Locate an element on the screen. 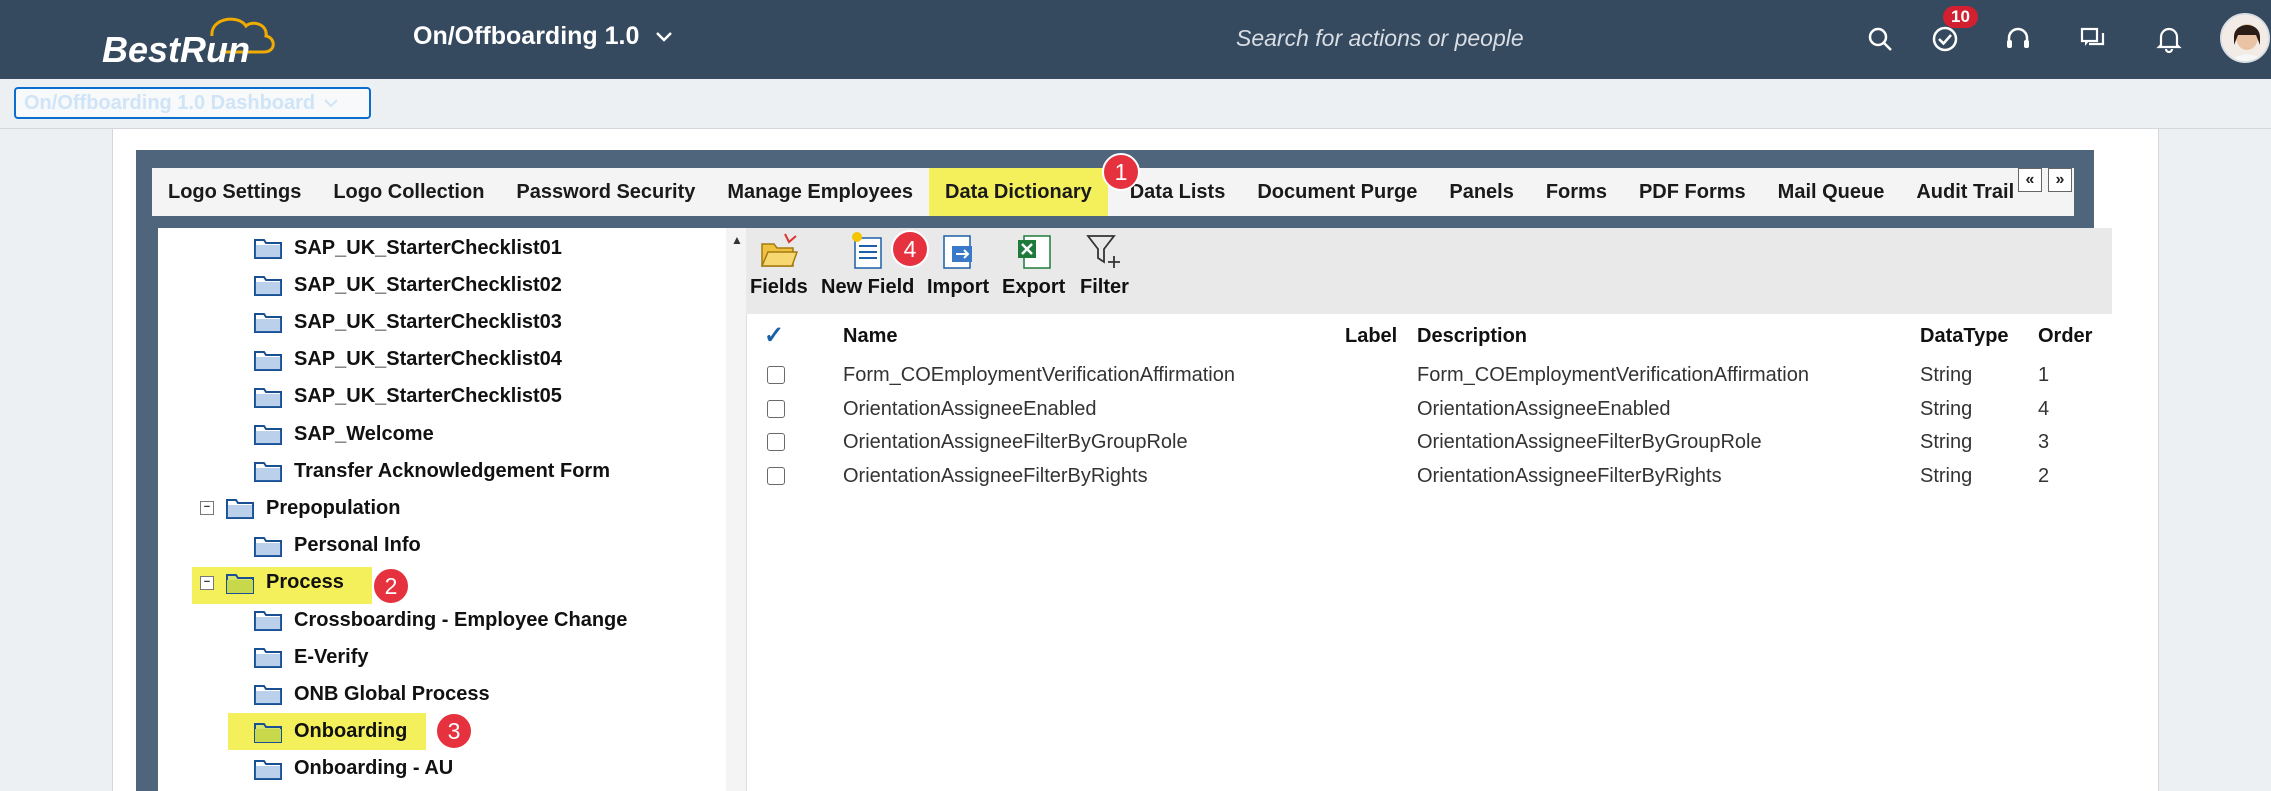  tab-scroll-left-button: « is located at coordinates (2030, 180).